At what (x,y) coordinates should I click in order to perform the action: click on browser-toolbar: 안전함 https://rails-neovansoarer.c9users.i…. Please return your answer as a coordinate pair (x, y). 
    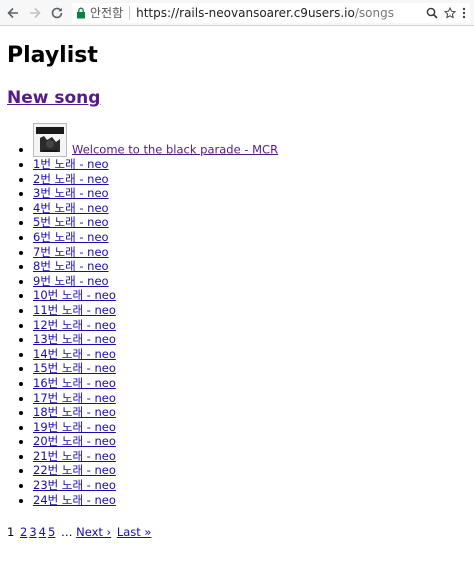
    Looking at the image, I should click on (237, 13).